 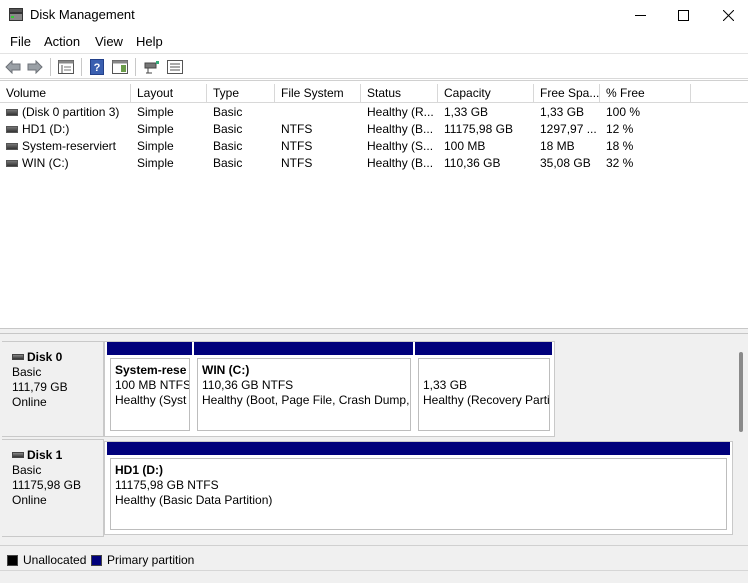 I want to click on unallocated-swatch, so click(x=12, y=560).